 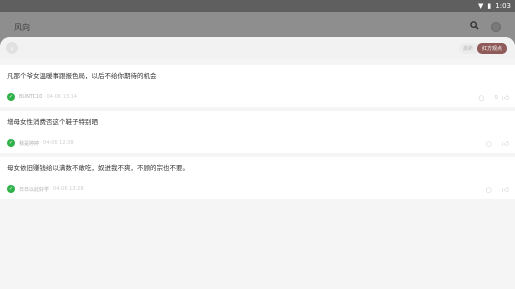 What do you see at coordinates (257, 48) in the screenshot?
I see `sheet-header: ‹ 最新 红方观点` at bounding box center [257, 48].